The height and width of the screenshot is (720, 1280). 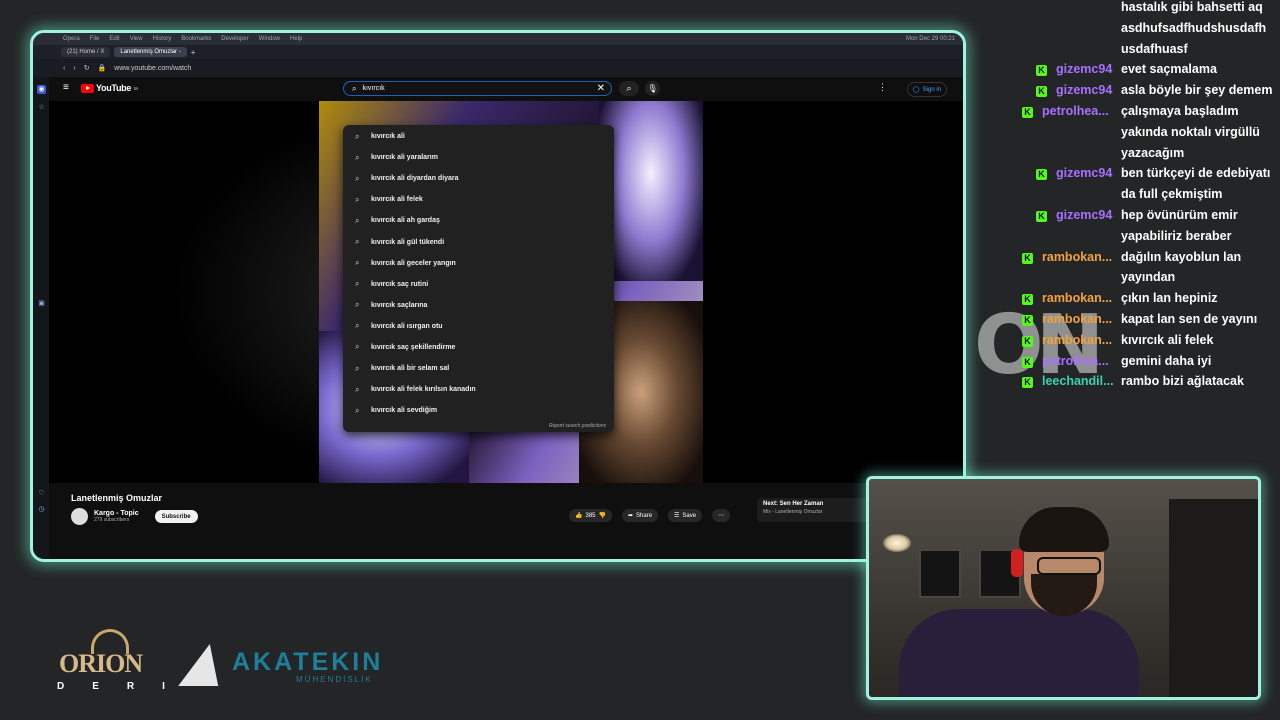 I want to click on glasses, so click(x=1069, y=566).